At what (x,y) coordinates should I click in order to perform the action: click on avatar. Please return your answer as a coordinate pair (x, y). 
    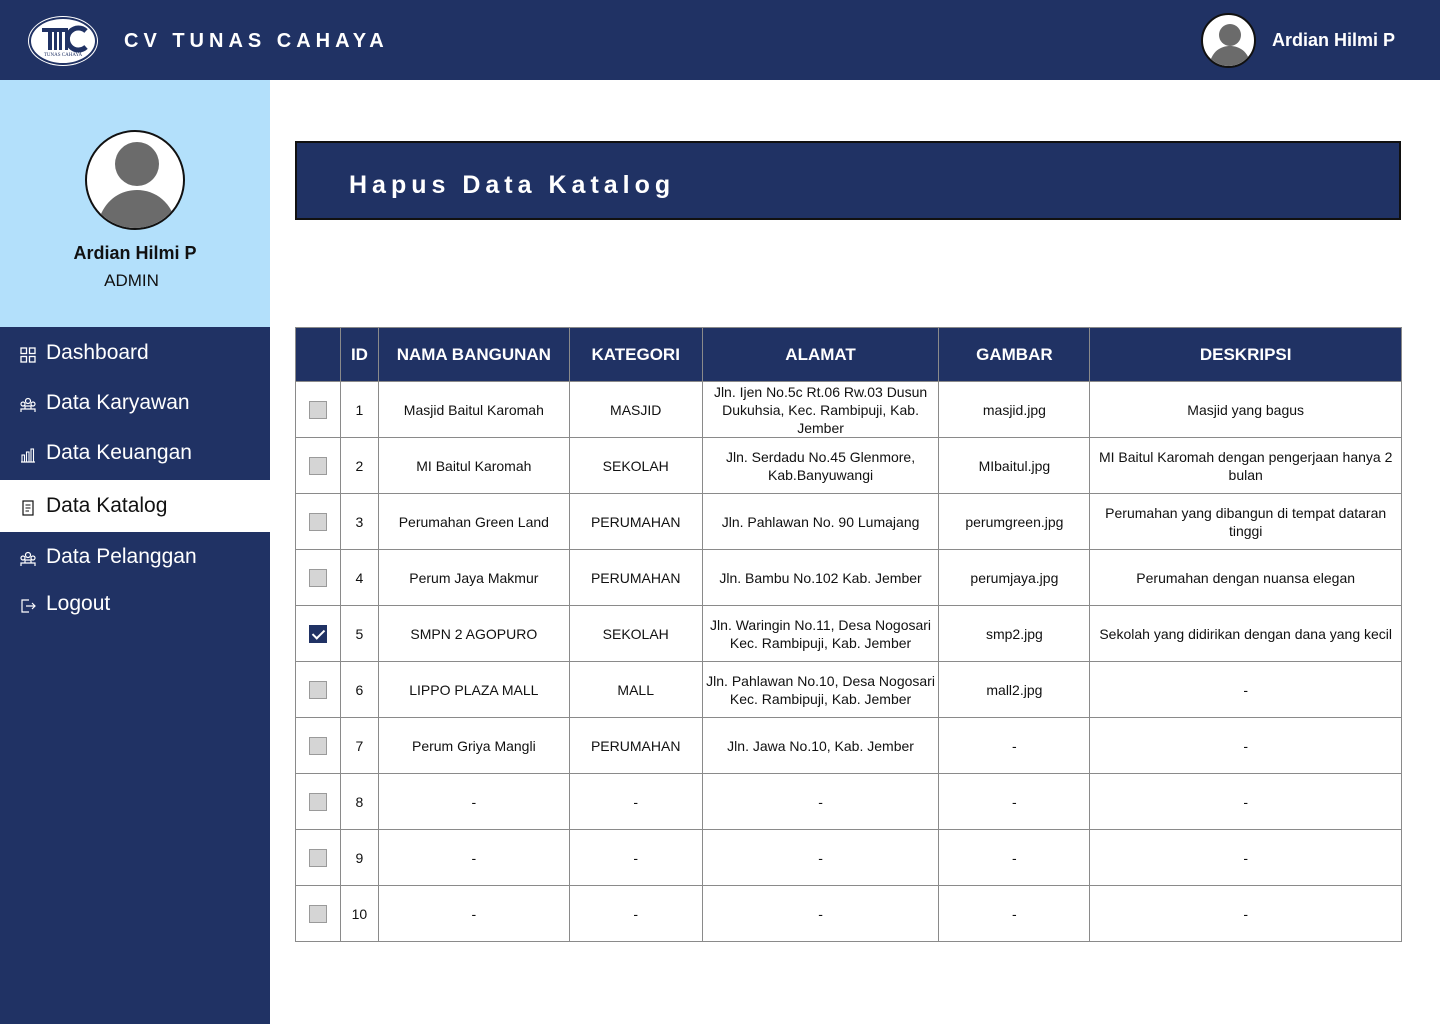
    Looking at the image, I should click on (1228, 40).